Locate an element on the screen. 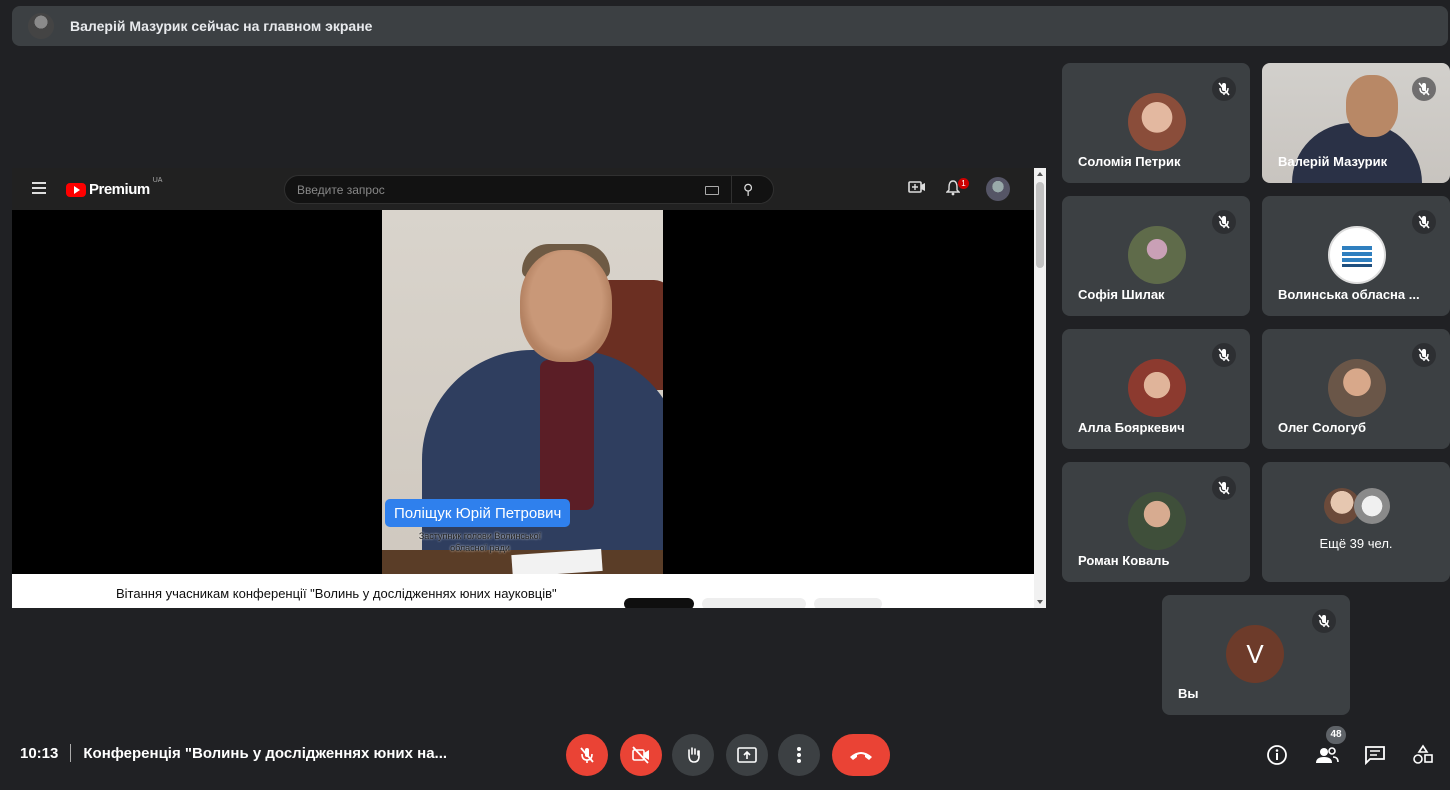 The height and width of the screenshot is (790, 1450). present-icon is located at coordinates (747, 755).